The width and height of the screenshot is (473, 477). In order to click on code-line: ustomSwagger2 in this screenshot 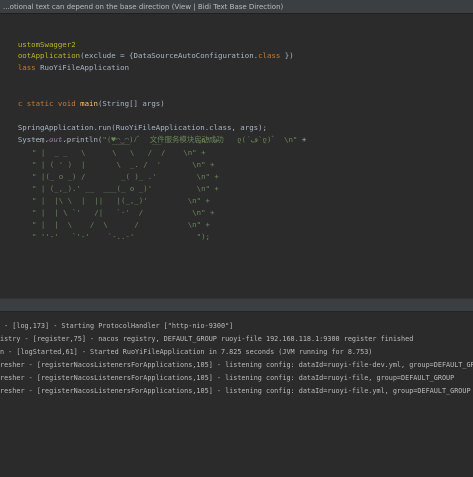, I will do `click(38, 38)`.